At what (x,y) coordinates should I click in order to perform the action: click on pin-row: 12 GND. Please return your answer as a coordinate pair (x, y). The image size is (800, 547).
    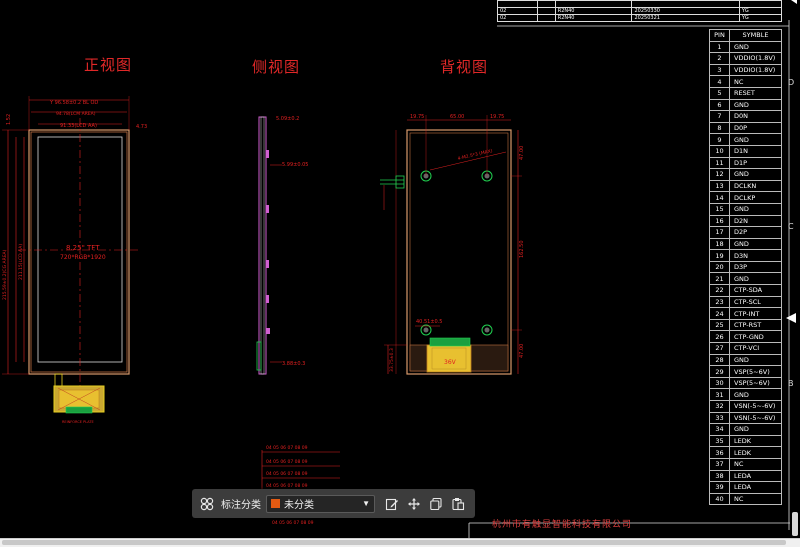
    Looking at the image, I should click on (745, 174).